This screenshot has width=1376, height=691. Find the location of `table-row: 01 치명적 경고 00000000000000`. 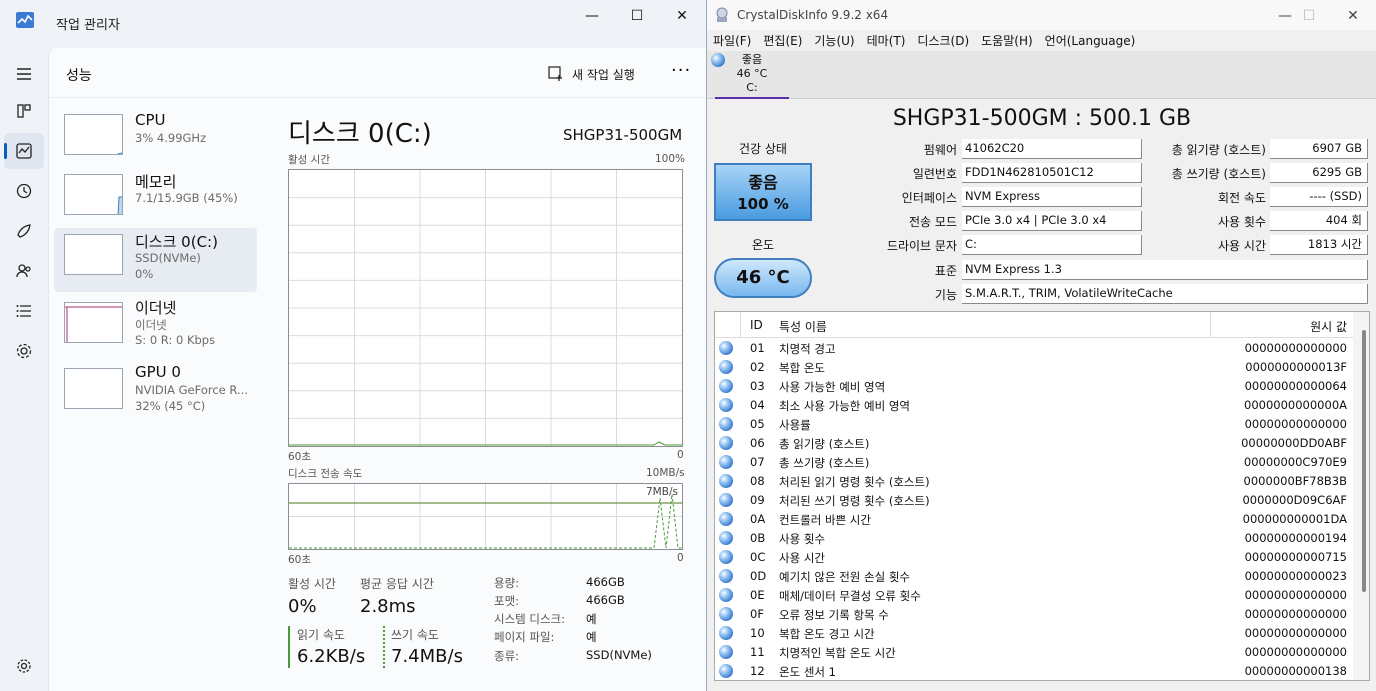

table-row: 01 치명적 경고 00000000000000 is located at coordinates (1035, 348).